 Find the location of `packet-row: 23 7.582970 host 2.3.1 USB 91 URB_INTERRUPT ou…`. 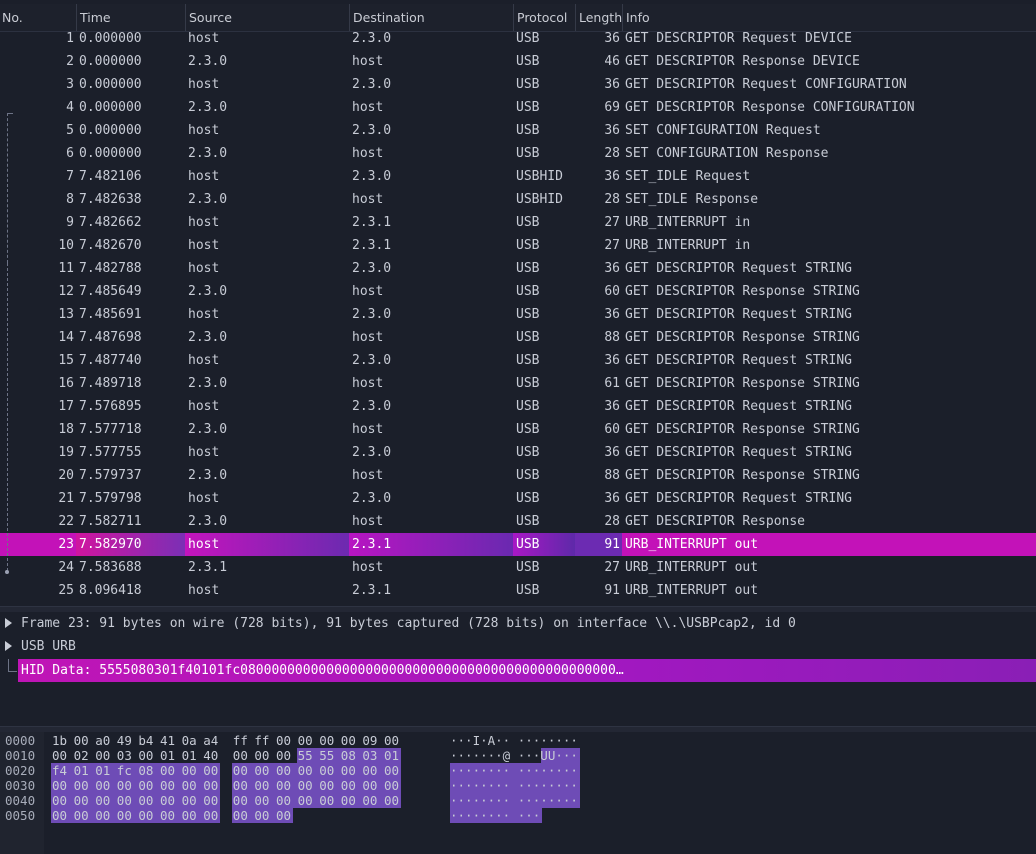

packet-row: 23 7.582970 host 2.3.1 USB 91 URB_INTERRUPT ou… is located at coordinates (518, 544).